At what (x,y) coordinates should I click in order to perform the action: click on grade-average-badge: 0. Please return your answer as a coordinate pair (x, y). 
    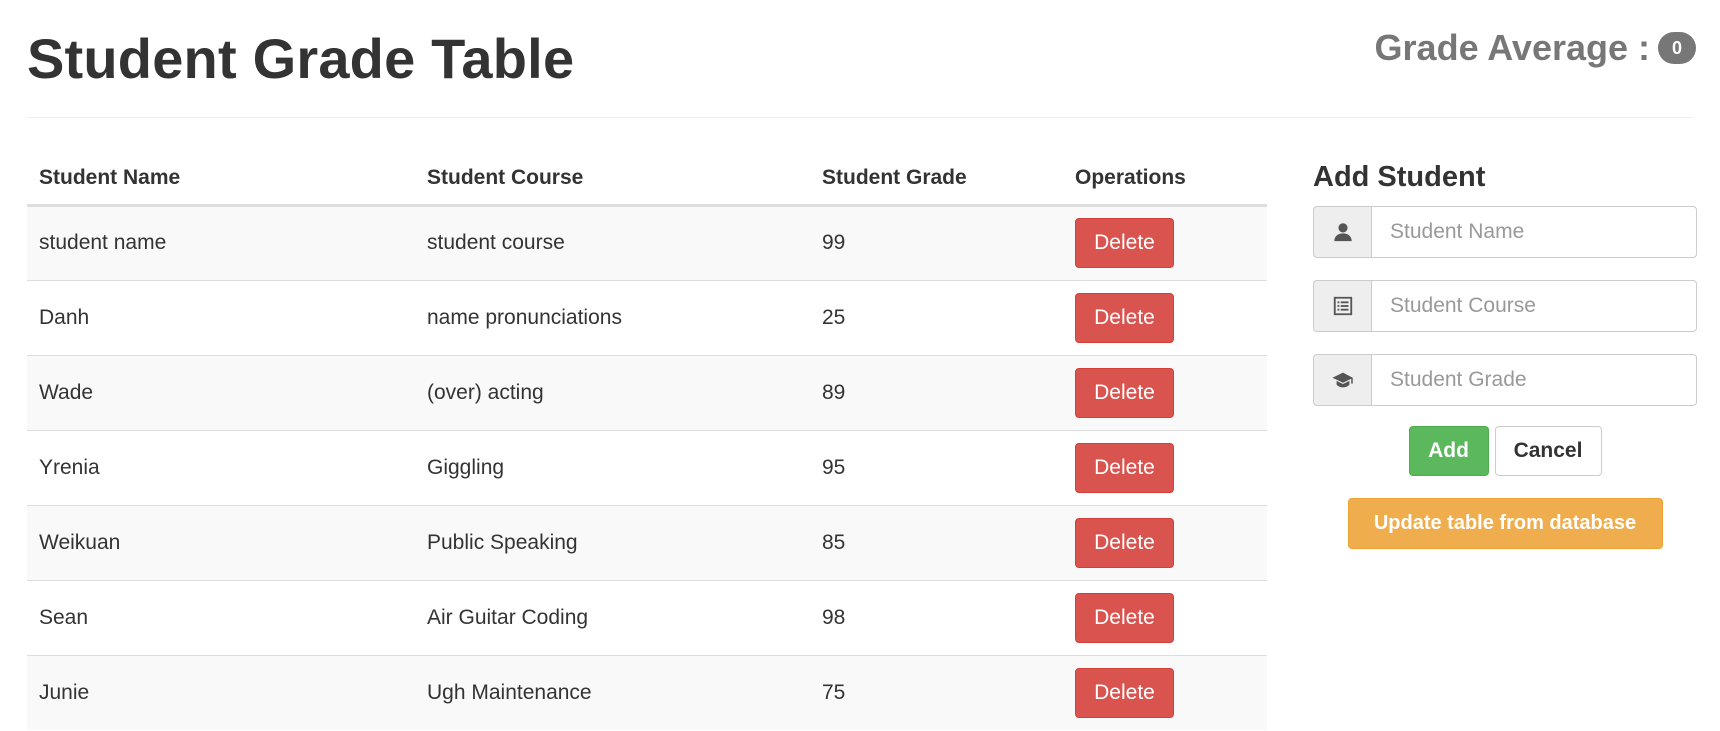
    Looking at the image, I should click on (1677, 48).